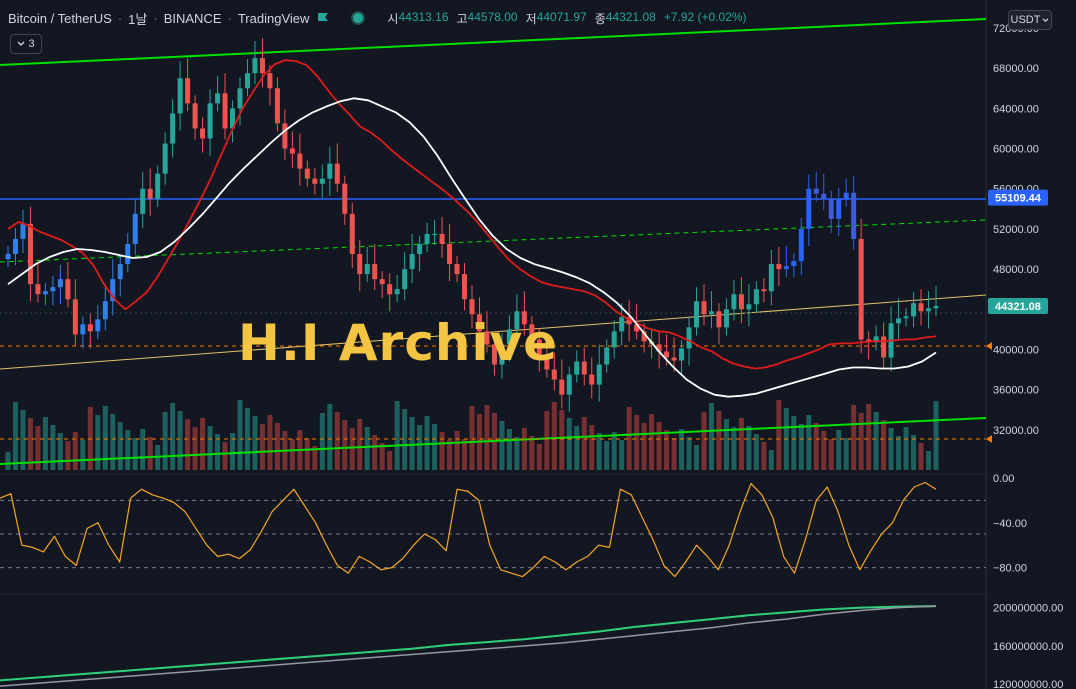 This screenshot has width=1076, height=689. I want to click on currency-selector: USDT, so click(1030, 20).